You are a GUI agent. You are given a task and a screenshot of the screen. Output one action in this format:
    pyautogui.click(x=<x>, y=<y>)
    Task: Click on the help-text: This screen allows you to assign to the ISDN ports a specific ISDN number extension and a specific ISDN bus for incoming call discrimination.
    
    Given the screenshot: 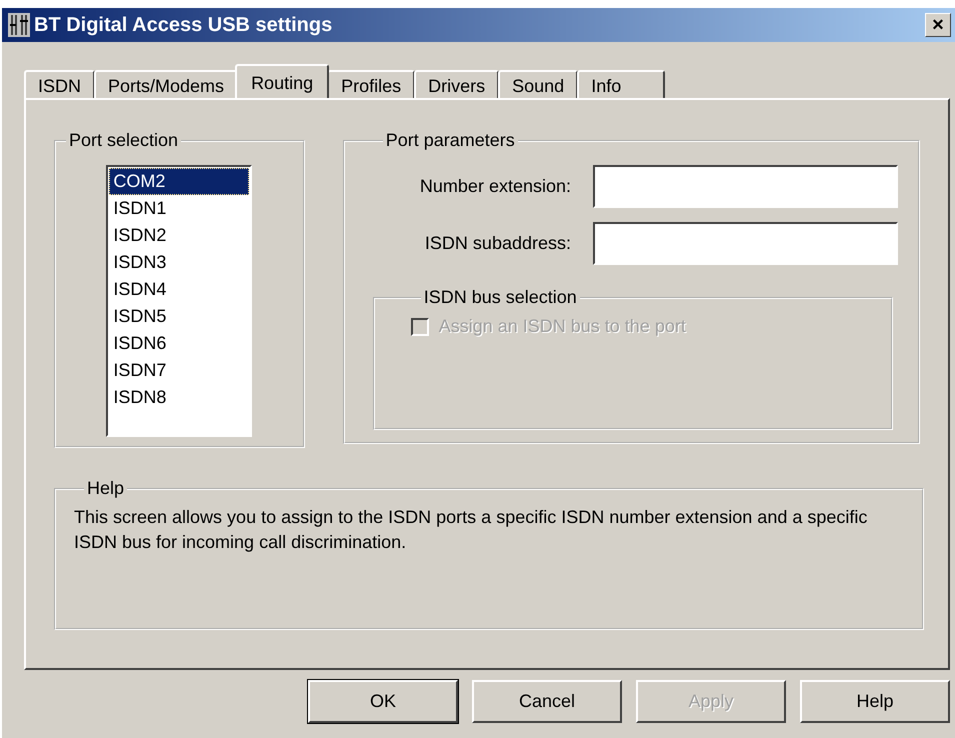 What is the action you would take?
    pyautogui.click(x=471, y=530)
    